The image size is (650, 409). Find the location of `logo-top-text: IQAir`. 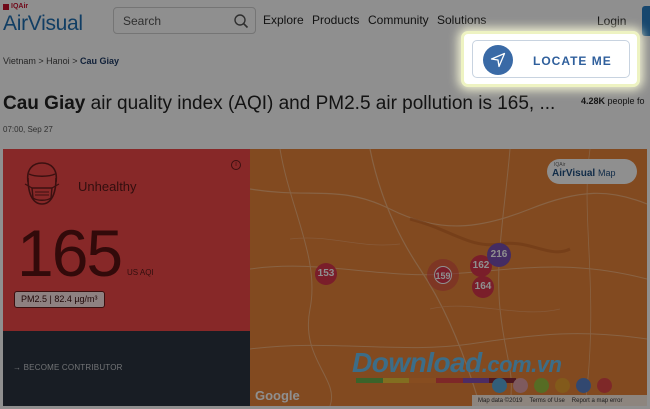

logo-top-text: IQAir is located at coordinates (20, 6).